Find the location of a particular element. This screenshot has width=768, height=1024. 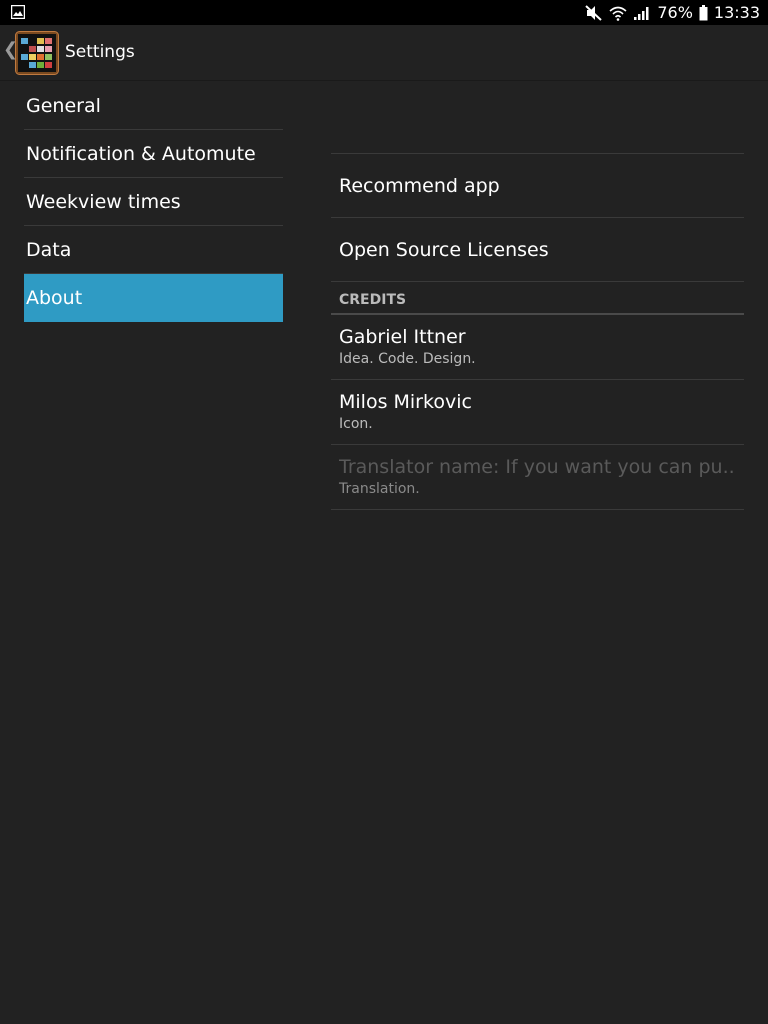

header-item-notification-automute: Notification & Automute is located at coordinates (153, 154).